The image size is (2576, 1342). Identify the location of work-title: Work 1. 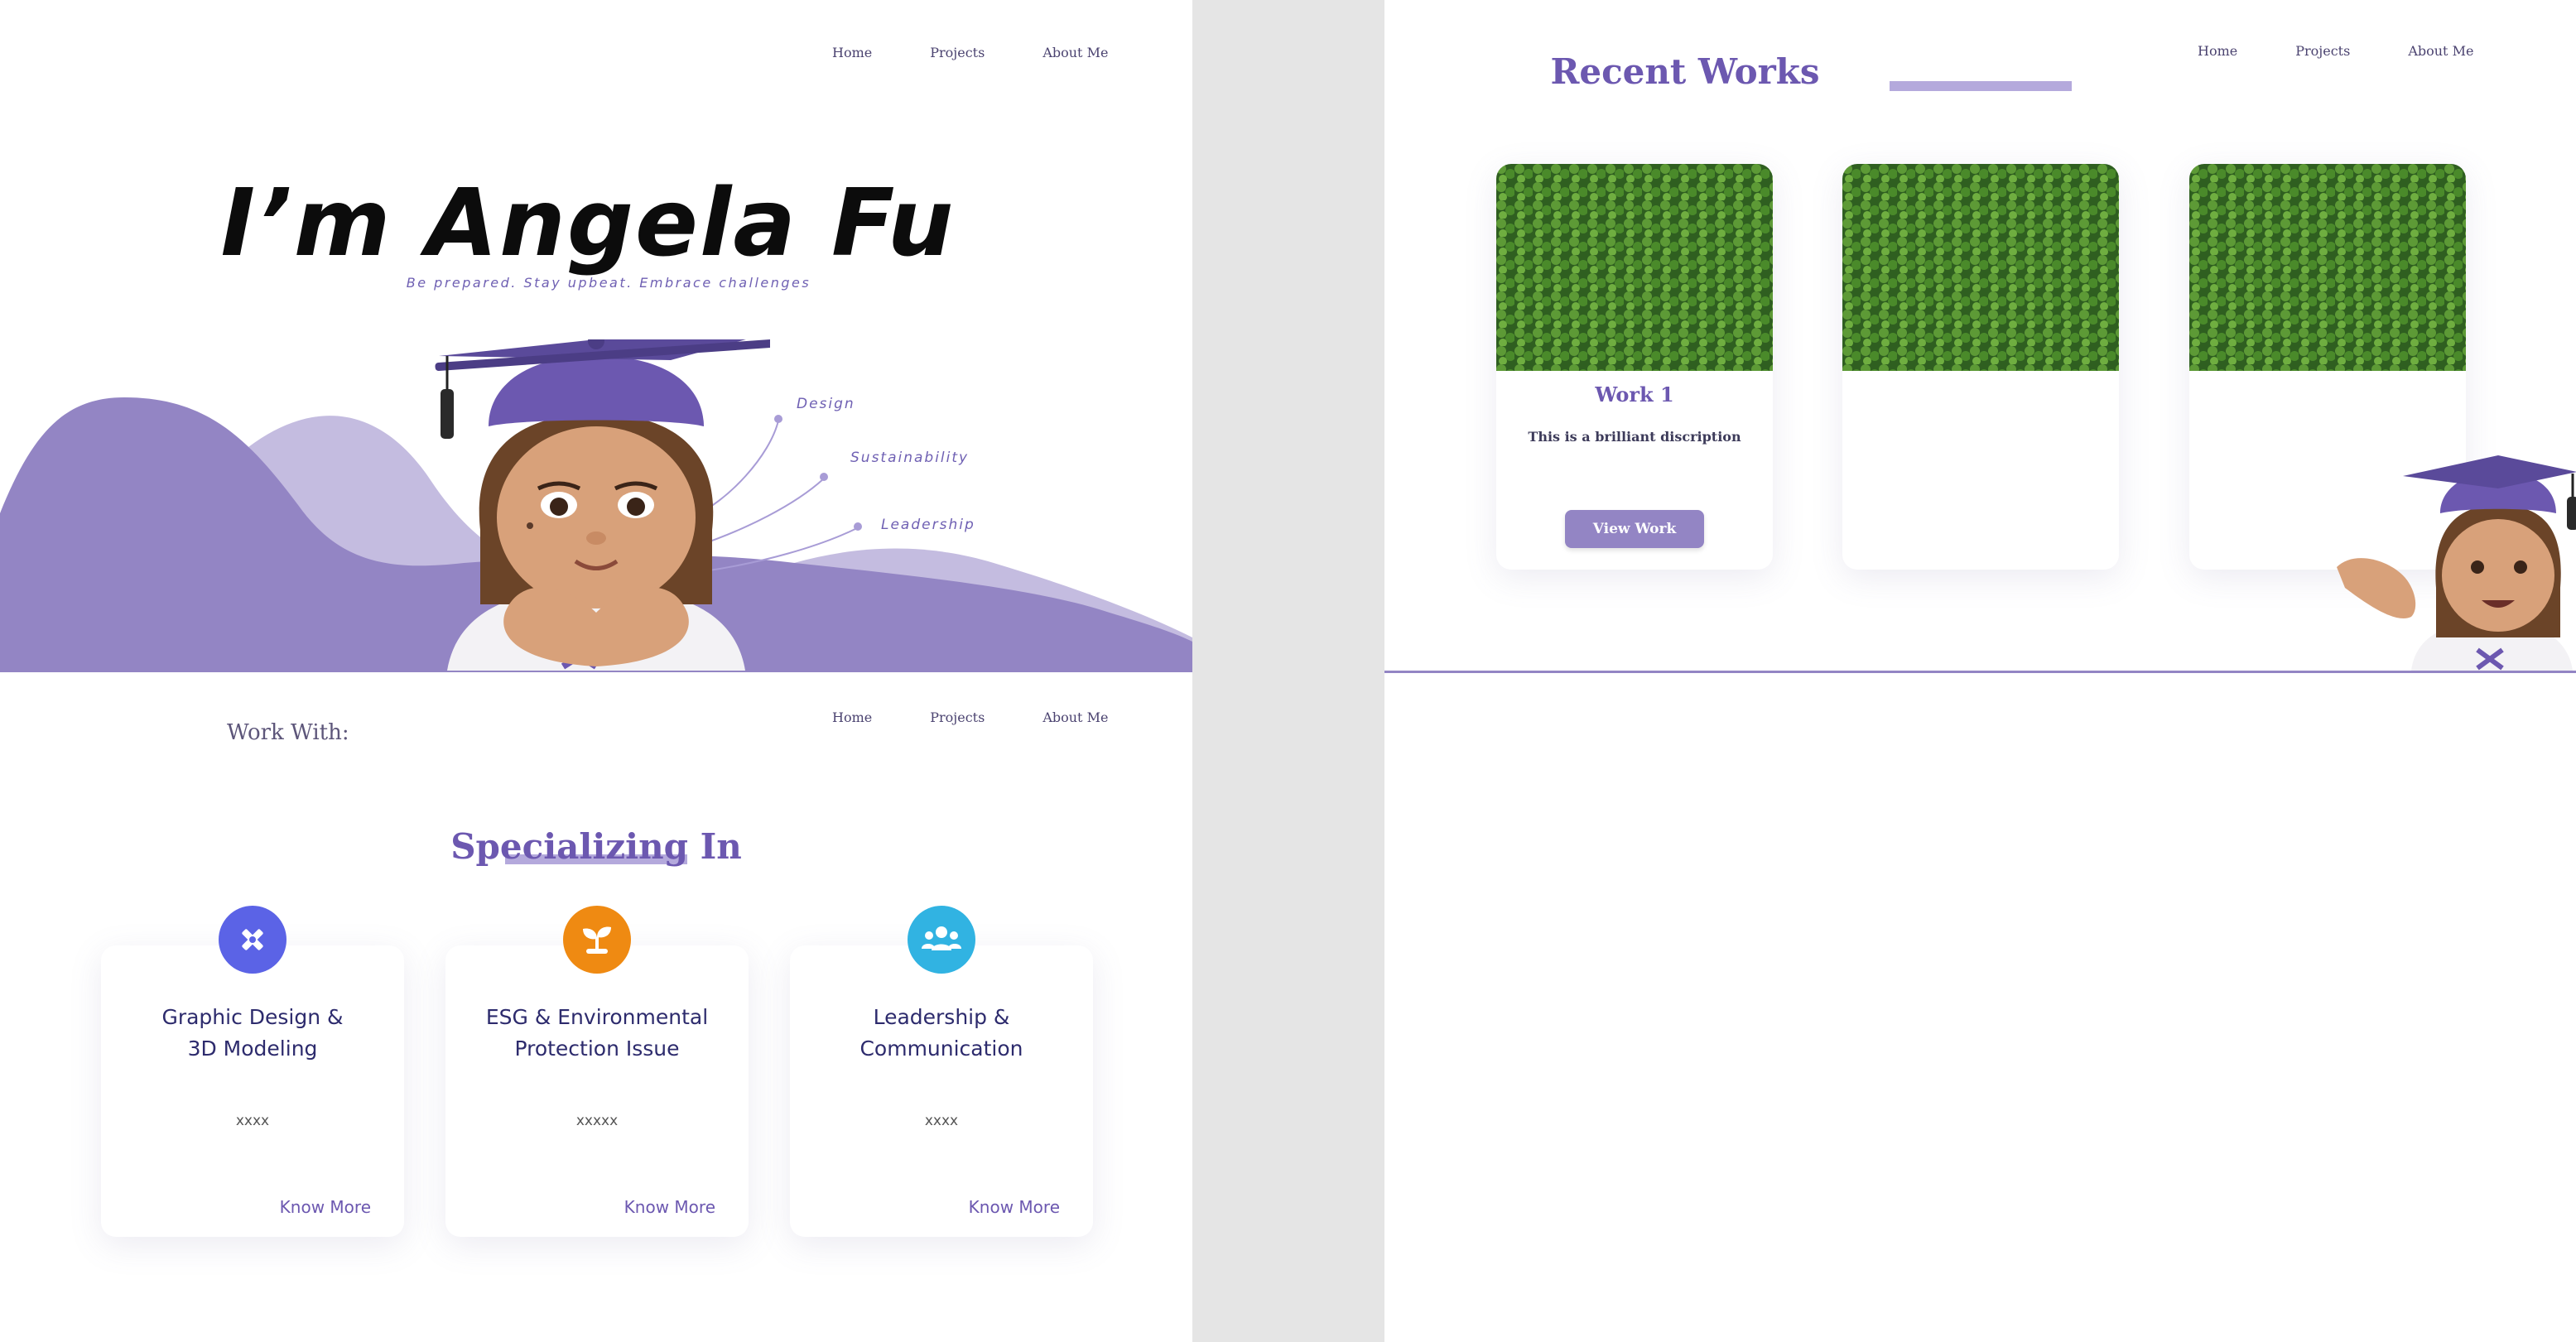
(1634, 394).